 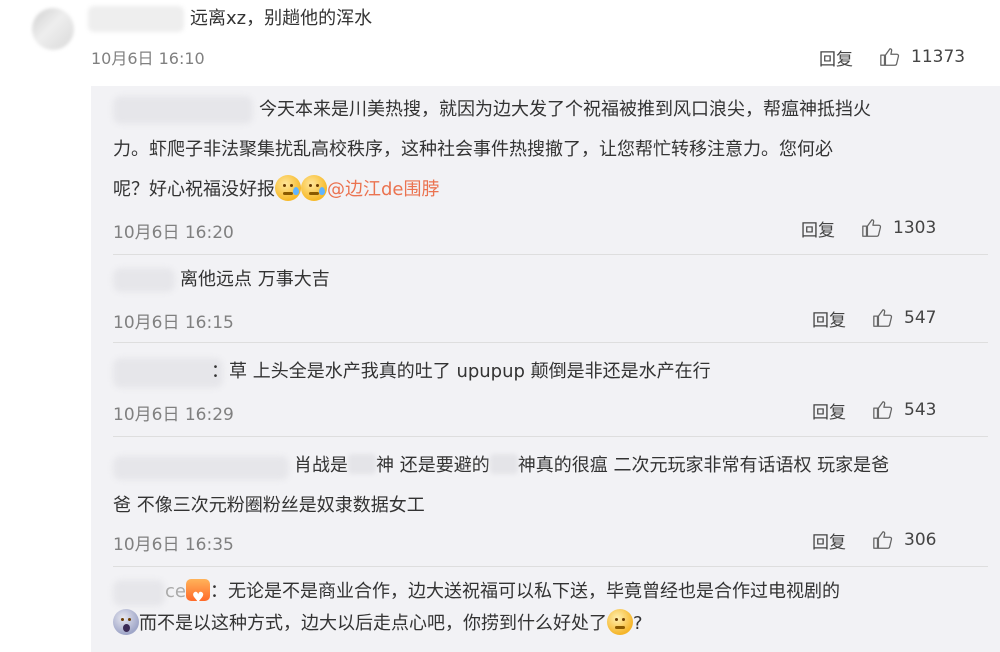 I want to click on reply-fragment: ：无论是不是商业合作，边大送祝福可以私下送，毕竟曾经也是合作过电视剧的, so click(x=524, y=591).